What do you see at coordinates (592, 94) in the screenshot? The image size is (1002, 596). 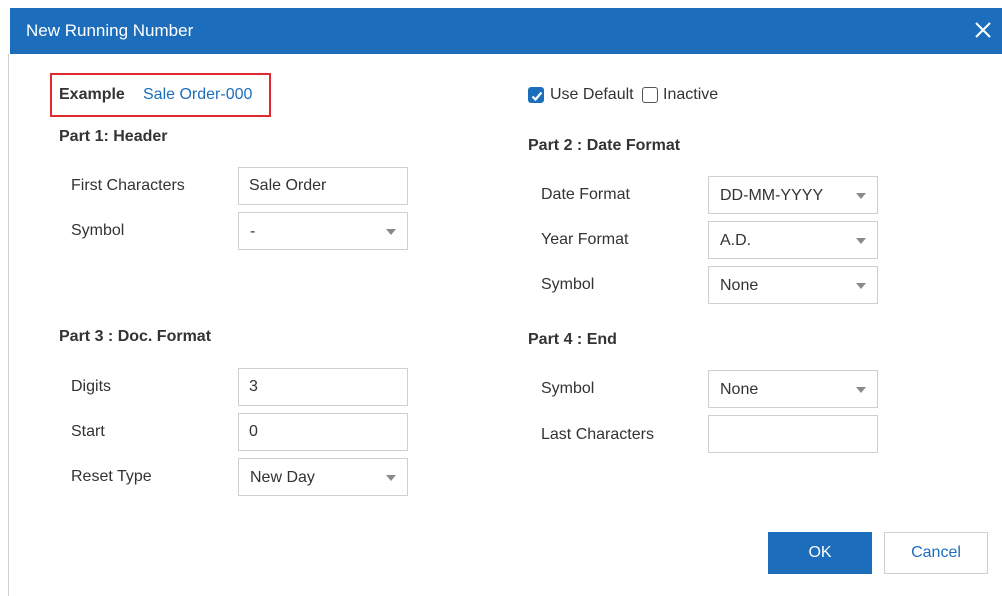 I see `use-default-label: Use Default` at bounding box center [592, 94].